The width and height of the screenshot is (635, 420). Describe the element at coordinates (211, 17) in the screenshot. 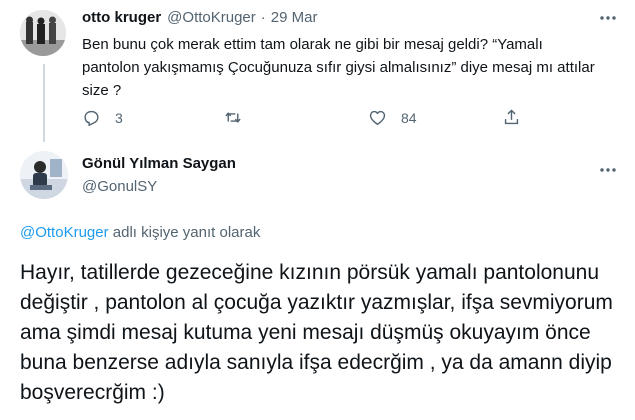

I see `tweet1-author-handle: @OttoKruger` at that location.